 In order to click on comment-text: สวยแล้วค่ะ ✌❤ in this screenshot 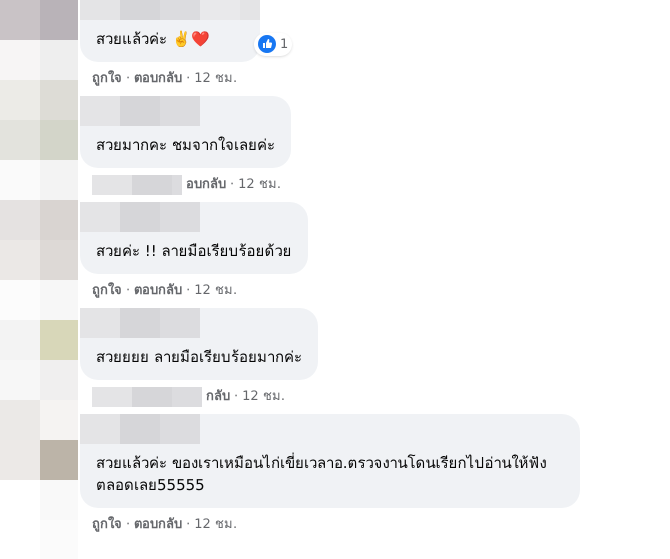, I will do `click(153, 39)`.